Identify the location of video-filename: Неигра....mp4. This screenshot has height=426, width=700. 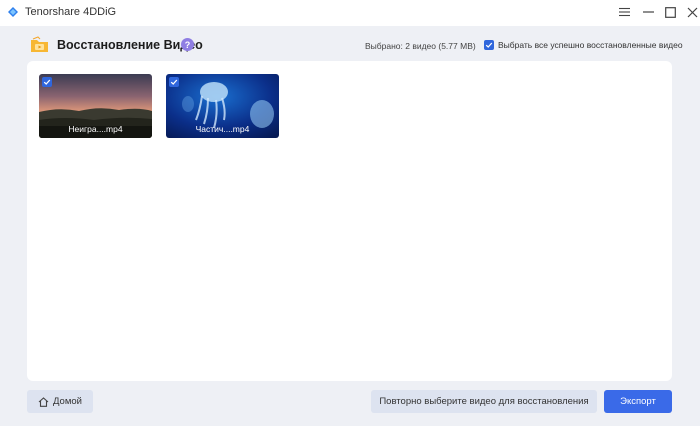
(95, 129).